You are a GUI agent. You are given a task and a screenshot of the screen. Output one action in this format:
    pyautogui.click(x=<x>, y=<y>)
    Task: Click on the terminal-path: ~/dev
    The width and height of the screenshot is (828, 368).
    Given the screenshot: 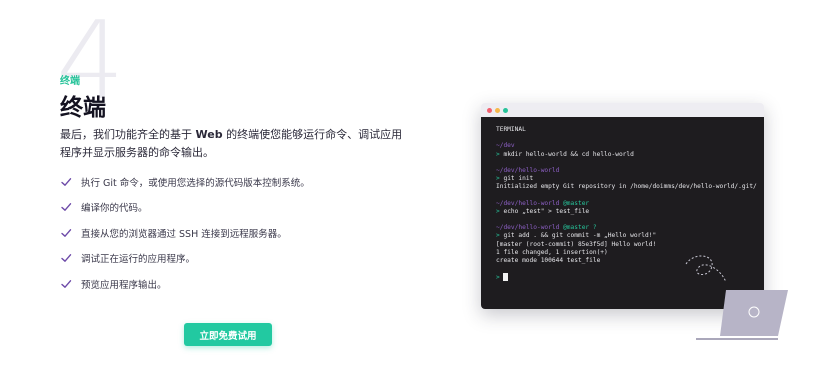 What is the action you would take?
    pyautogui.click(x=505, y=146)
    